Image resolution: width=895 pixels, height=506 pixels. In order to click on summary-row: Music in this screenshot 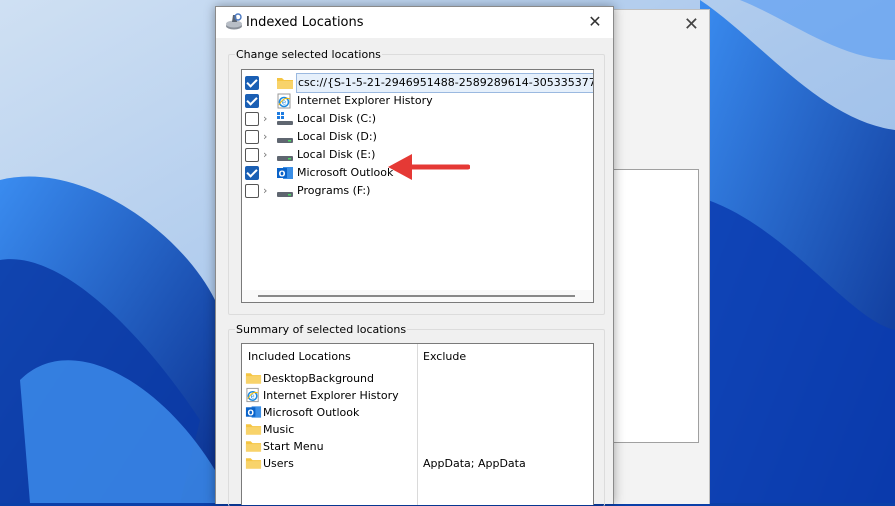, I will do `click(330, 429)`.